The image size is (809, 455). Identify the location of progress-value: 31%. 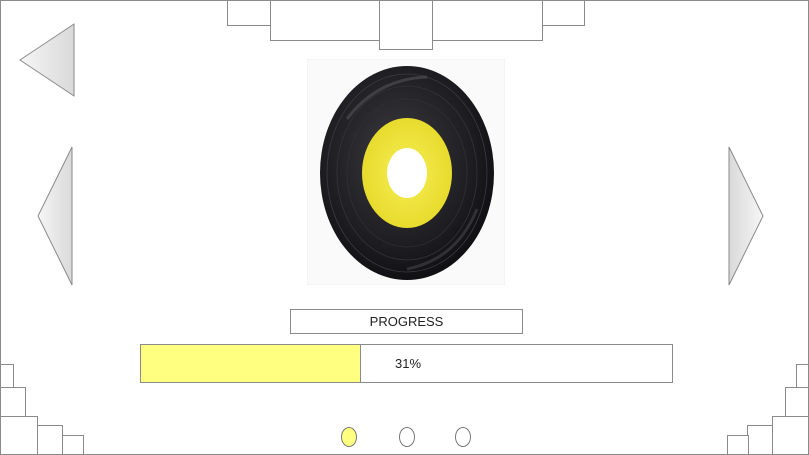
(408, 363).